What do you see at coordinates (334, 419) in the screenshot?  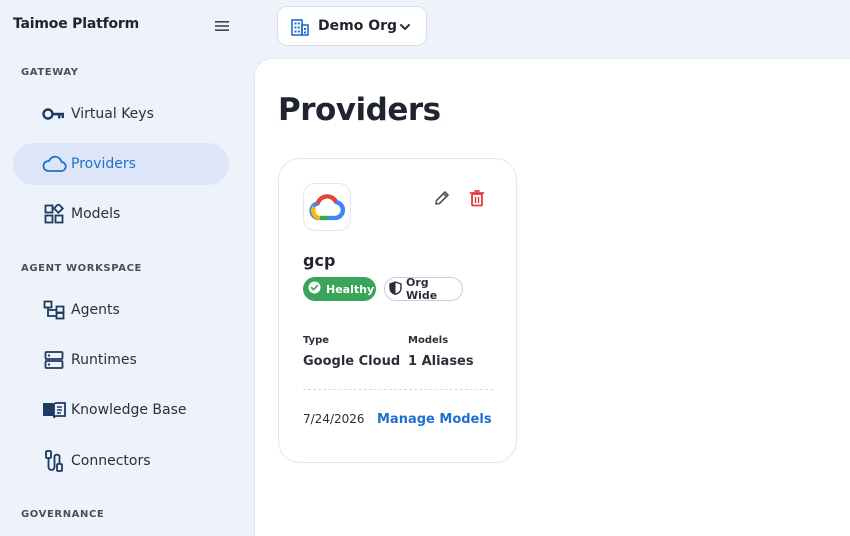 I see `created-date: 7/24/2026` at bounding box center [334, 419].